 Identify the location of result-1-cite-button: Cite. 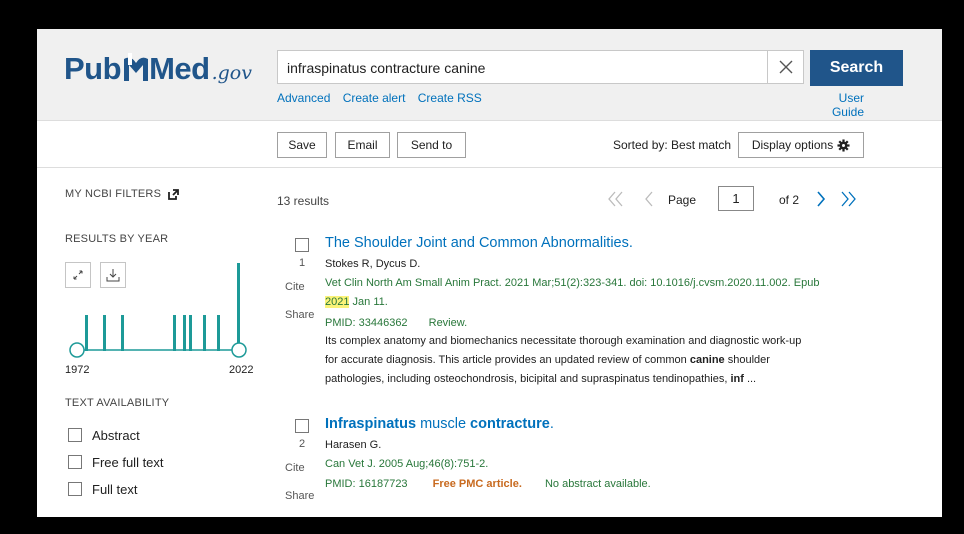
(295, 287).